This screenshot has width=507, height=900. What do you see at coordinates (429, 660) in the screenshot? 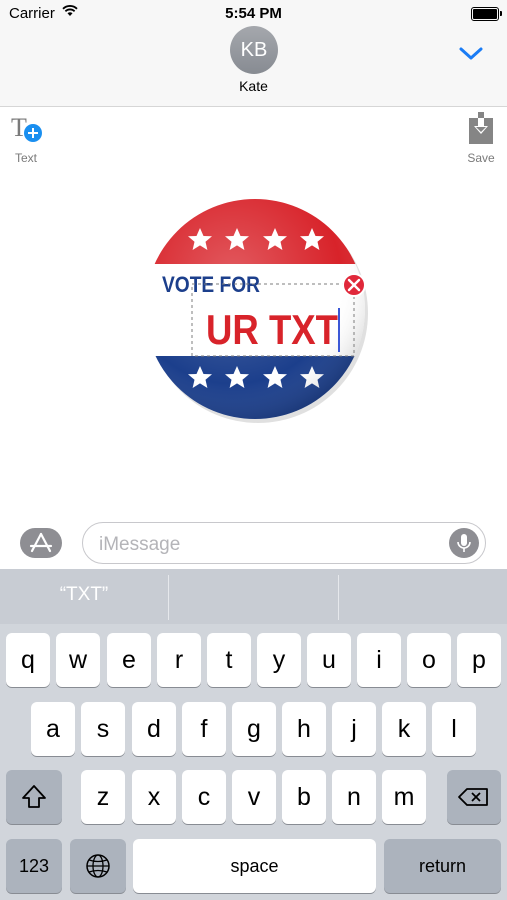
I see `key-o: o` at bounding box center [429, 660].